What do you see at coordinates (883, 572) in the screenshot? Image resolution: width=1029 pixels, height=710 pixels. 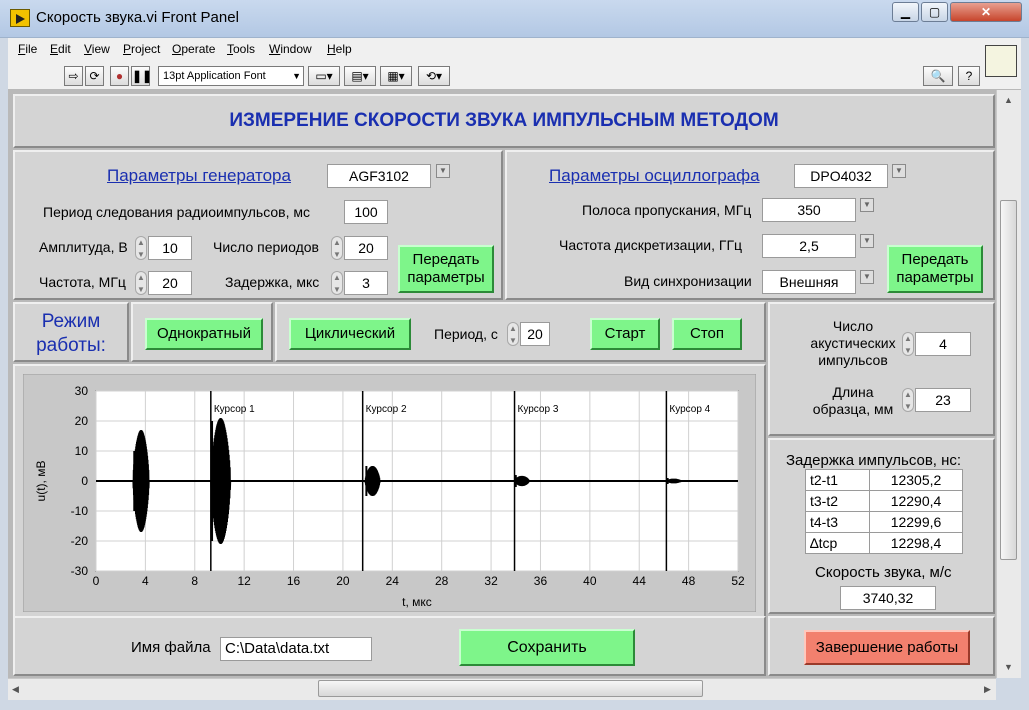 I see `speed-label: Скорость звука, м/с` at bounding box center [883, 572].